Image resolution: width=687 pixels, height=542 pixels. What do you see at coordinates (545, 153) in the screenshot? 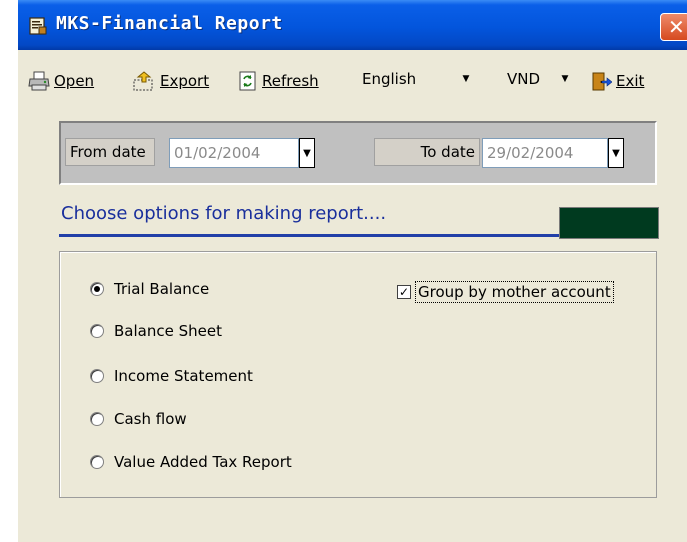
I see `to-date-field: 29/02/2004` at bounding box center [545, 153].